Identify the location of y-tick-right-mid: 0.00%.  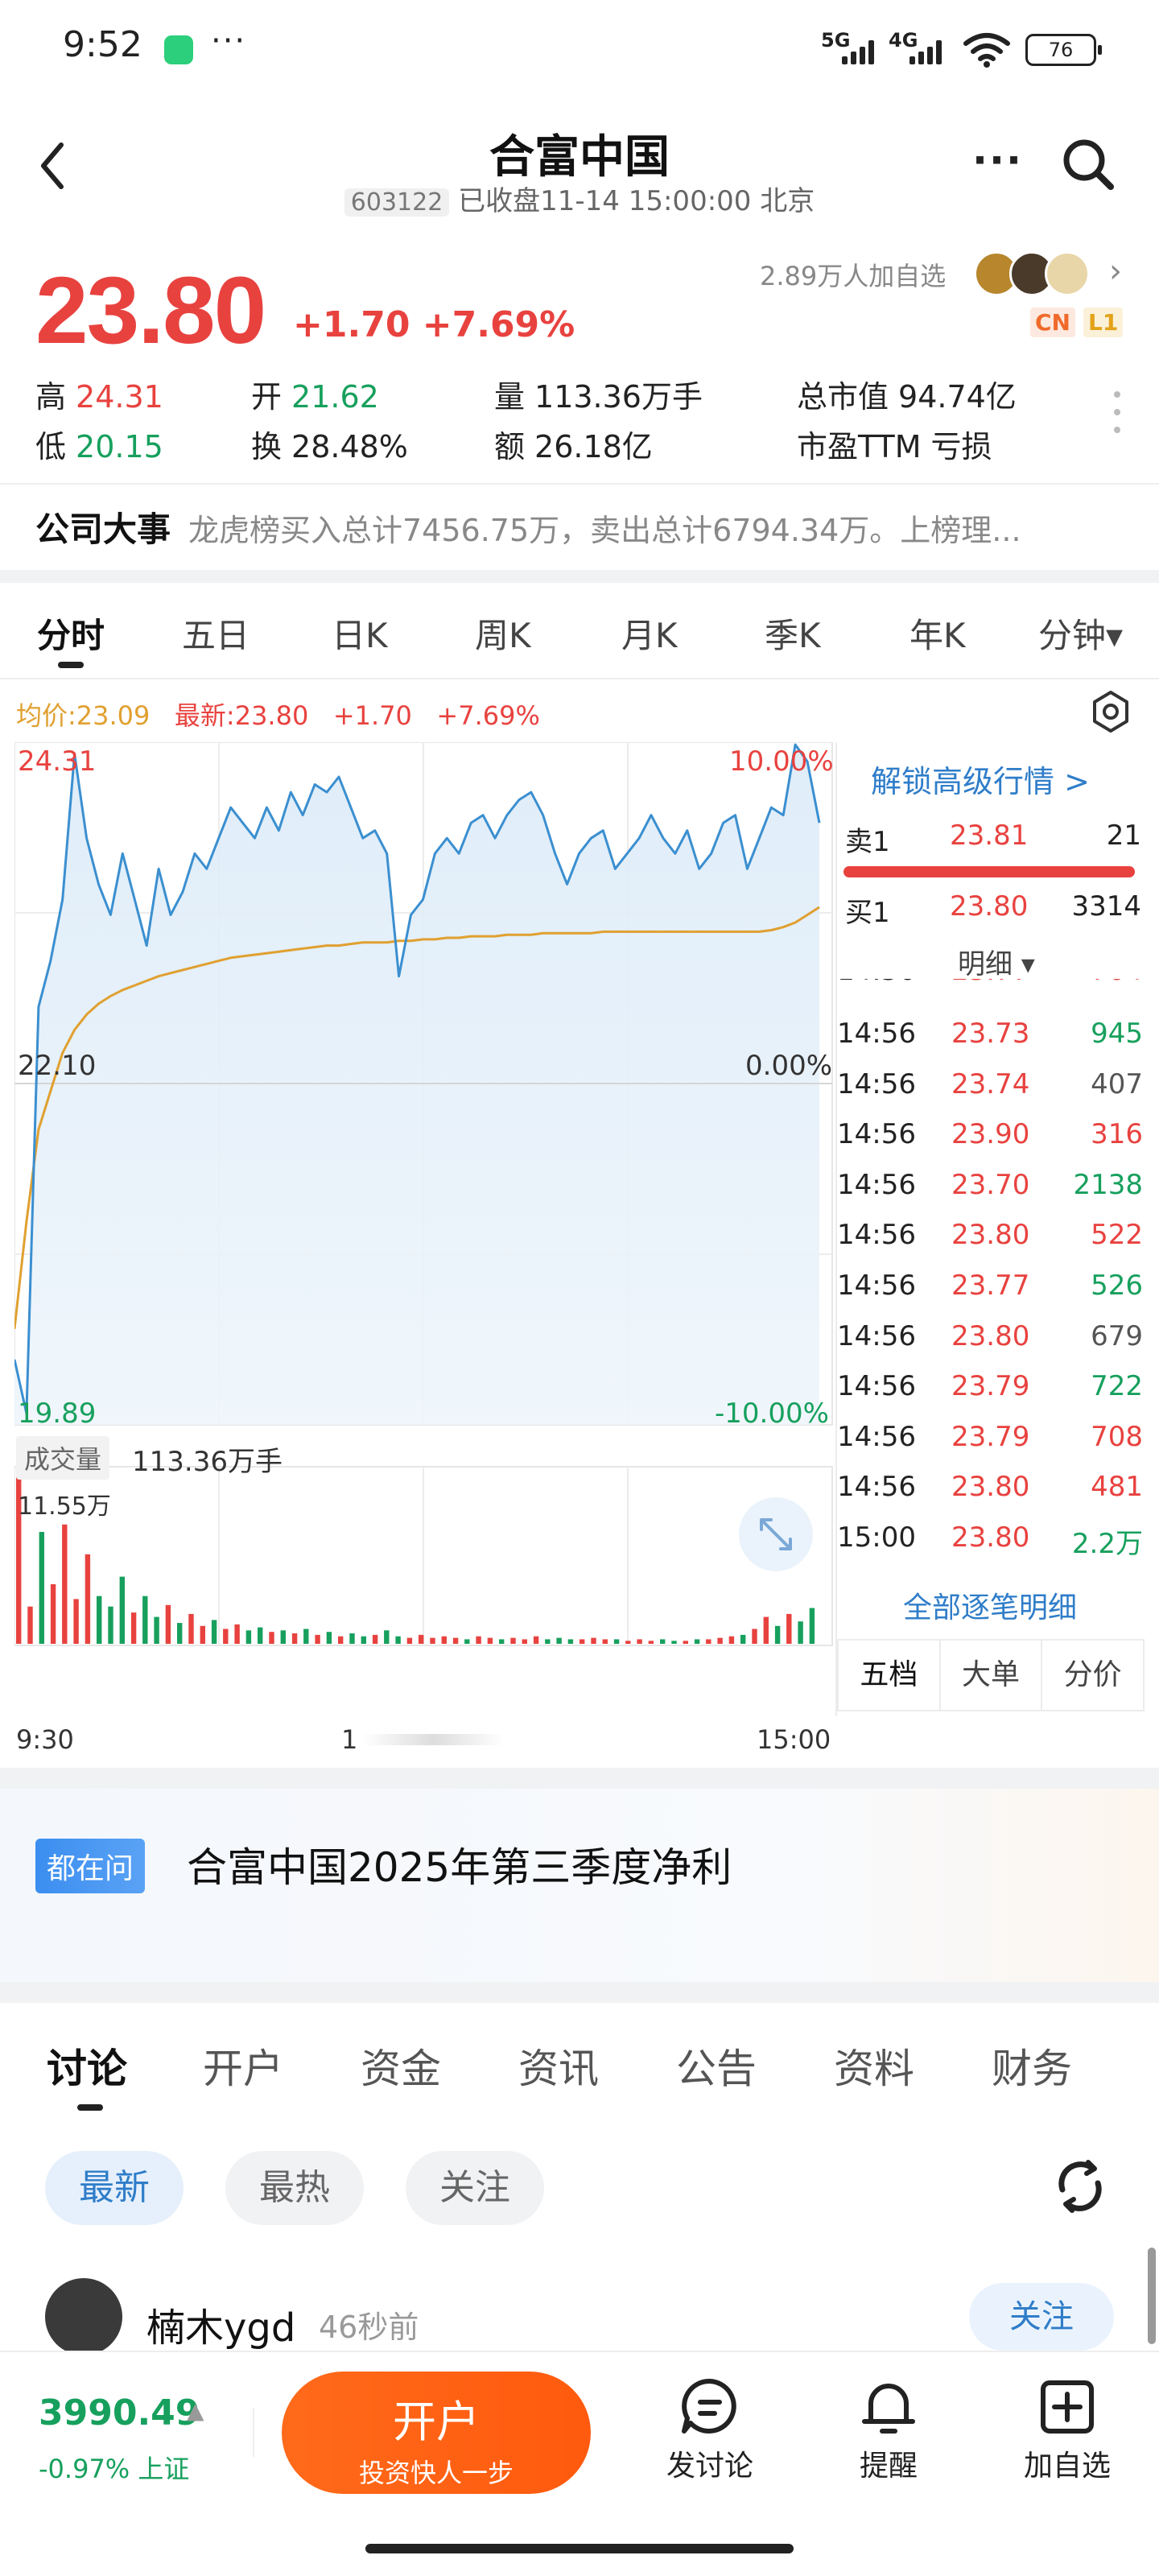
(789, 1066).